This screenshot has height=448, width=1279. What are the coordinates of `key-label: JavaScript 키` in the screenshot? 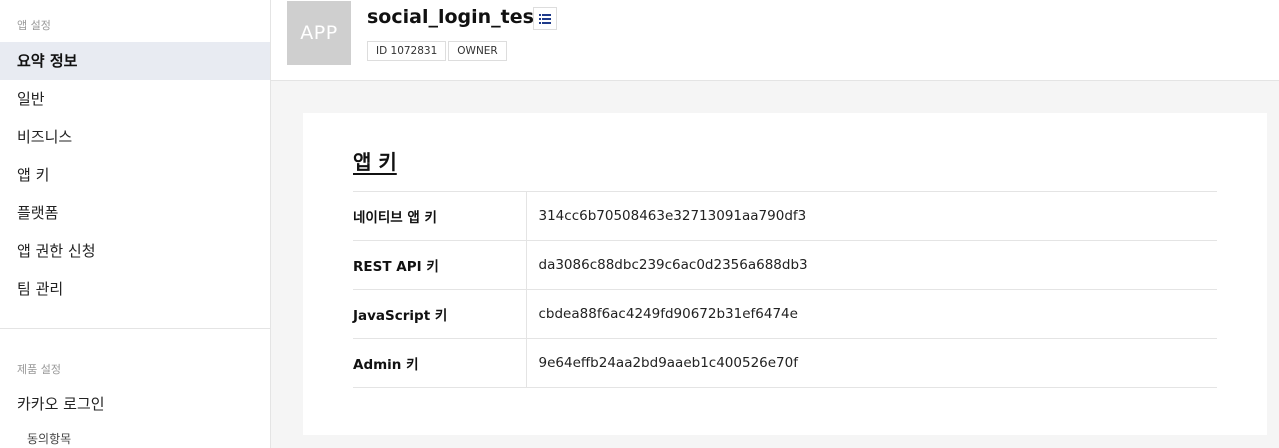 It's located at (440, 314).